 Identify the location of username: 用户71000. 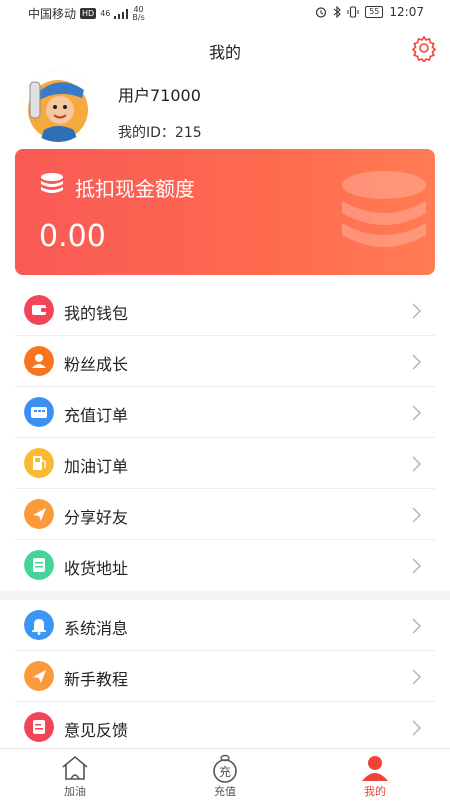
(159, 95).